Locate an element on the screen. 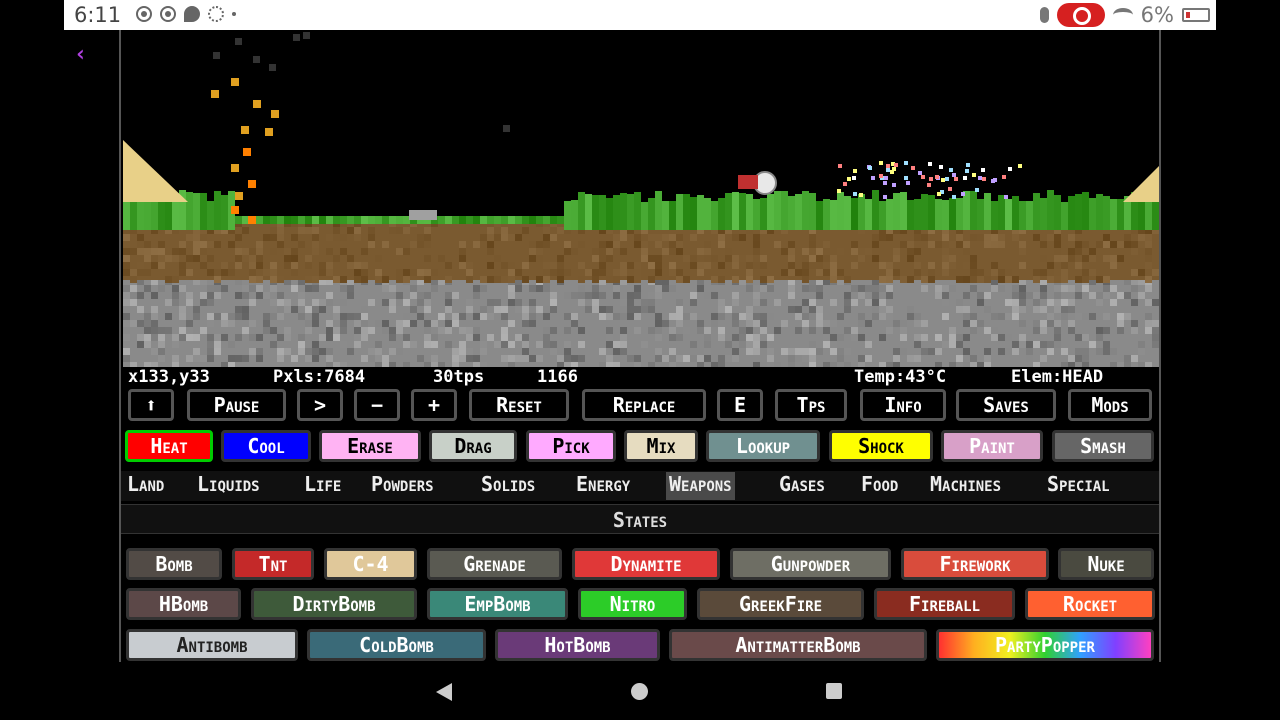  selected-element: Elem:HEAD is located at coordinates (1057, 377).